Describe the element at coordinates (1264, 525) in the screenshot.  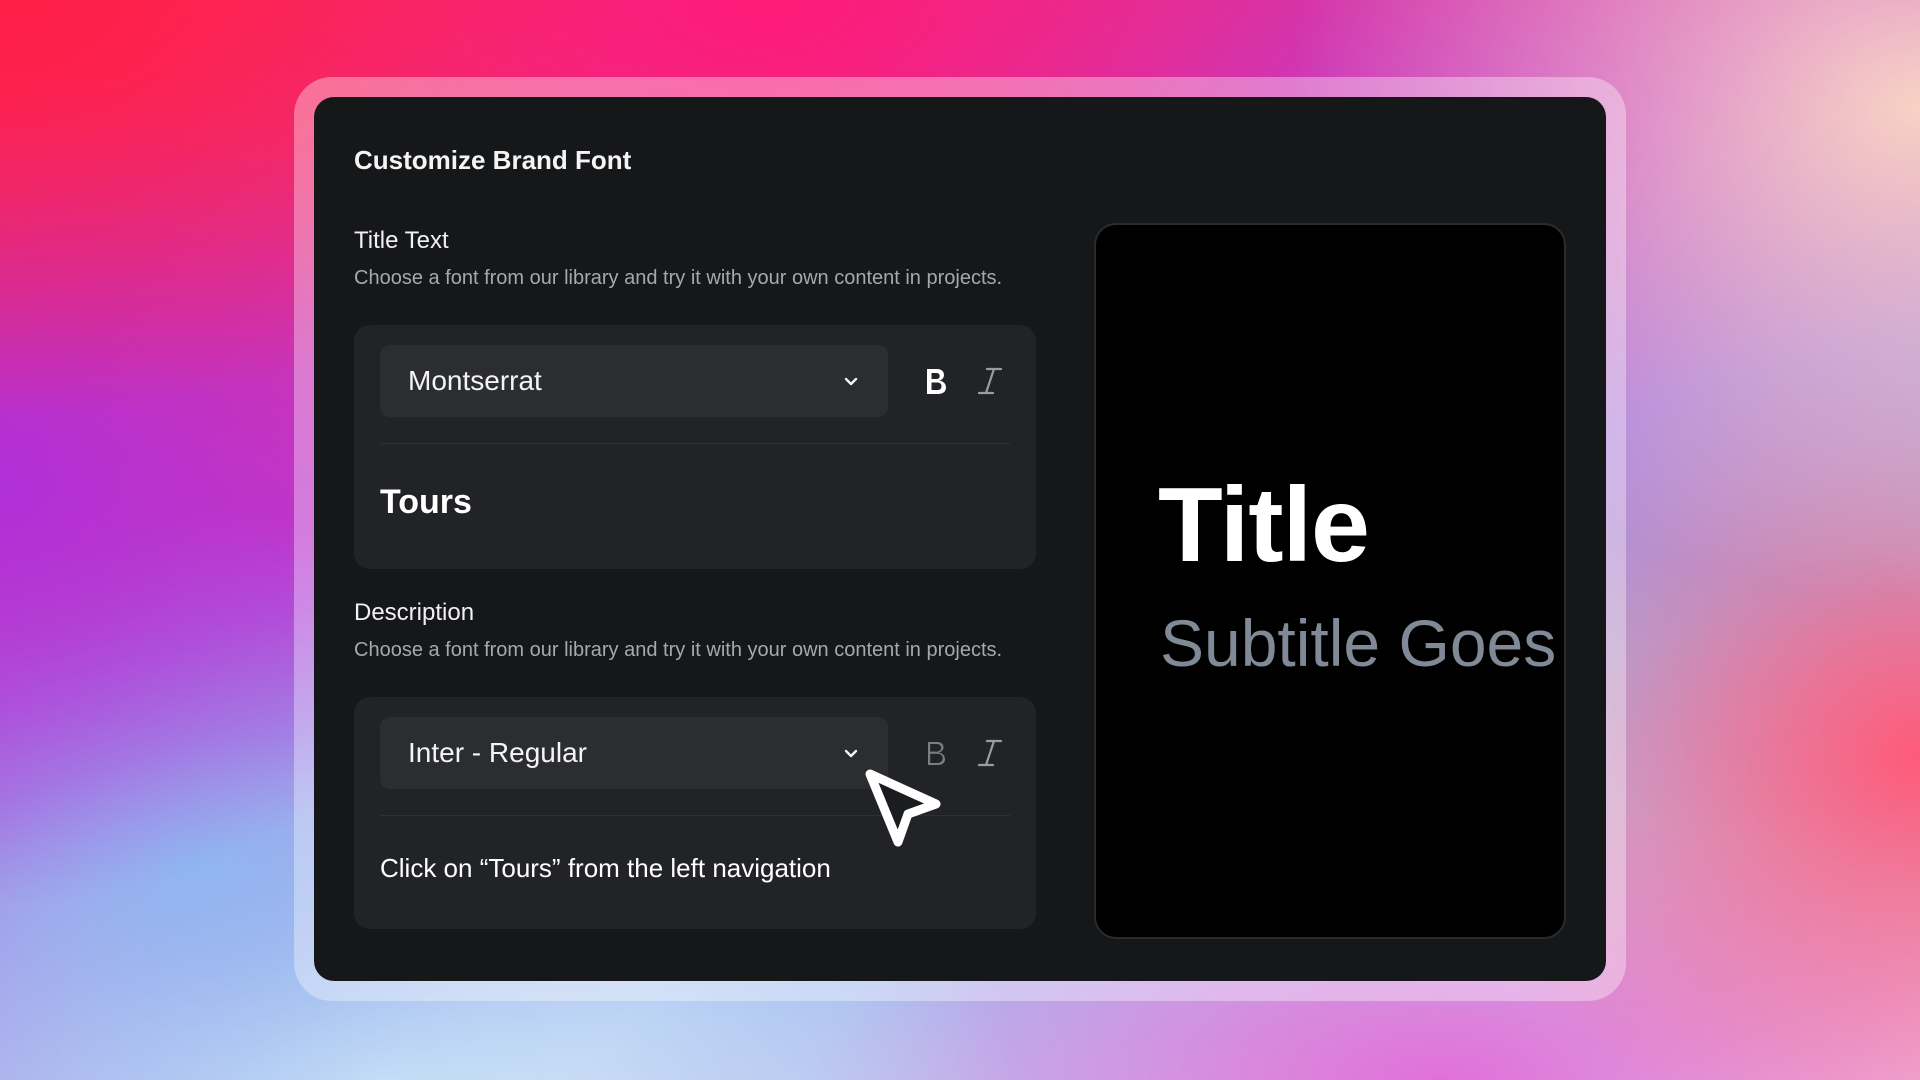
I see `preview-title: Title` at that location.